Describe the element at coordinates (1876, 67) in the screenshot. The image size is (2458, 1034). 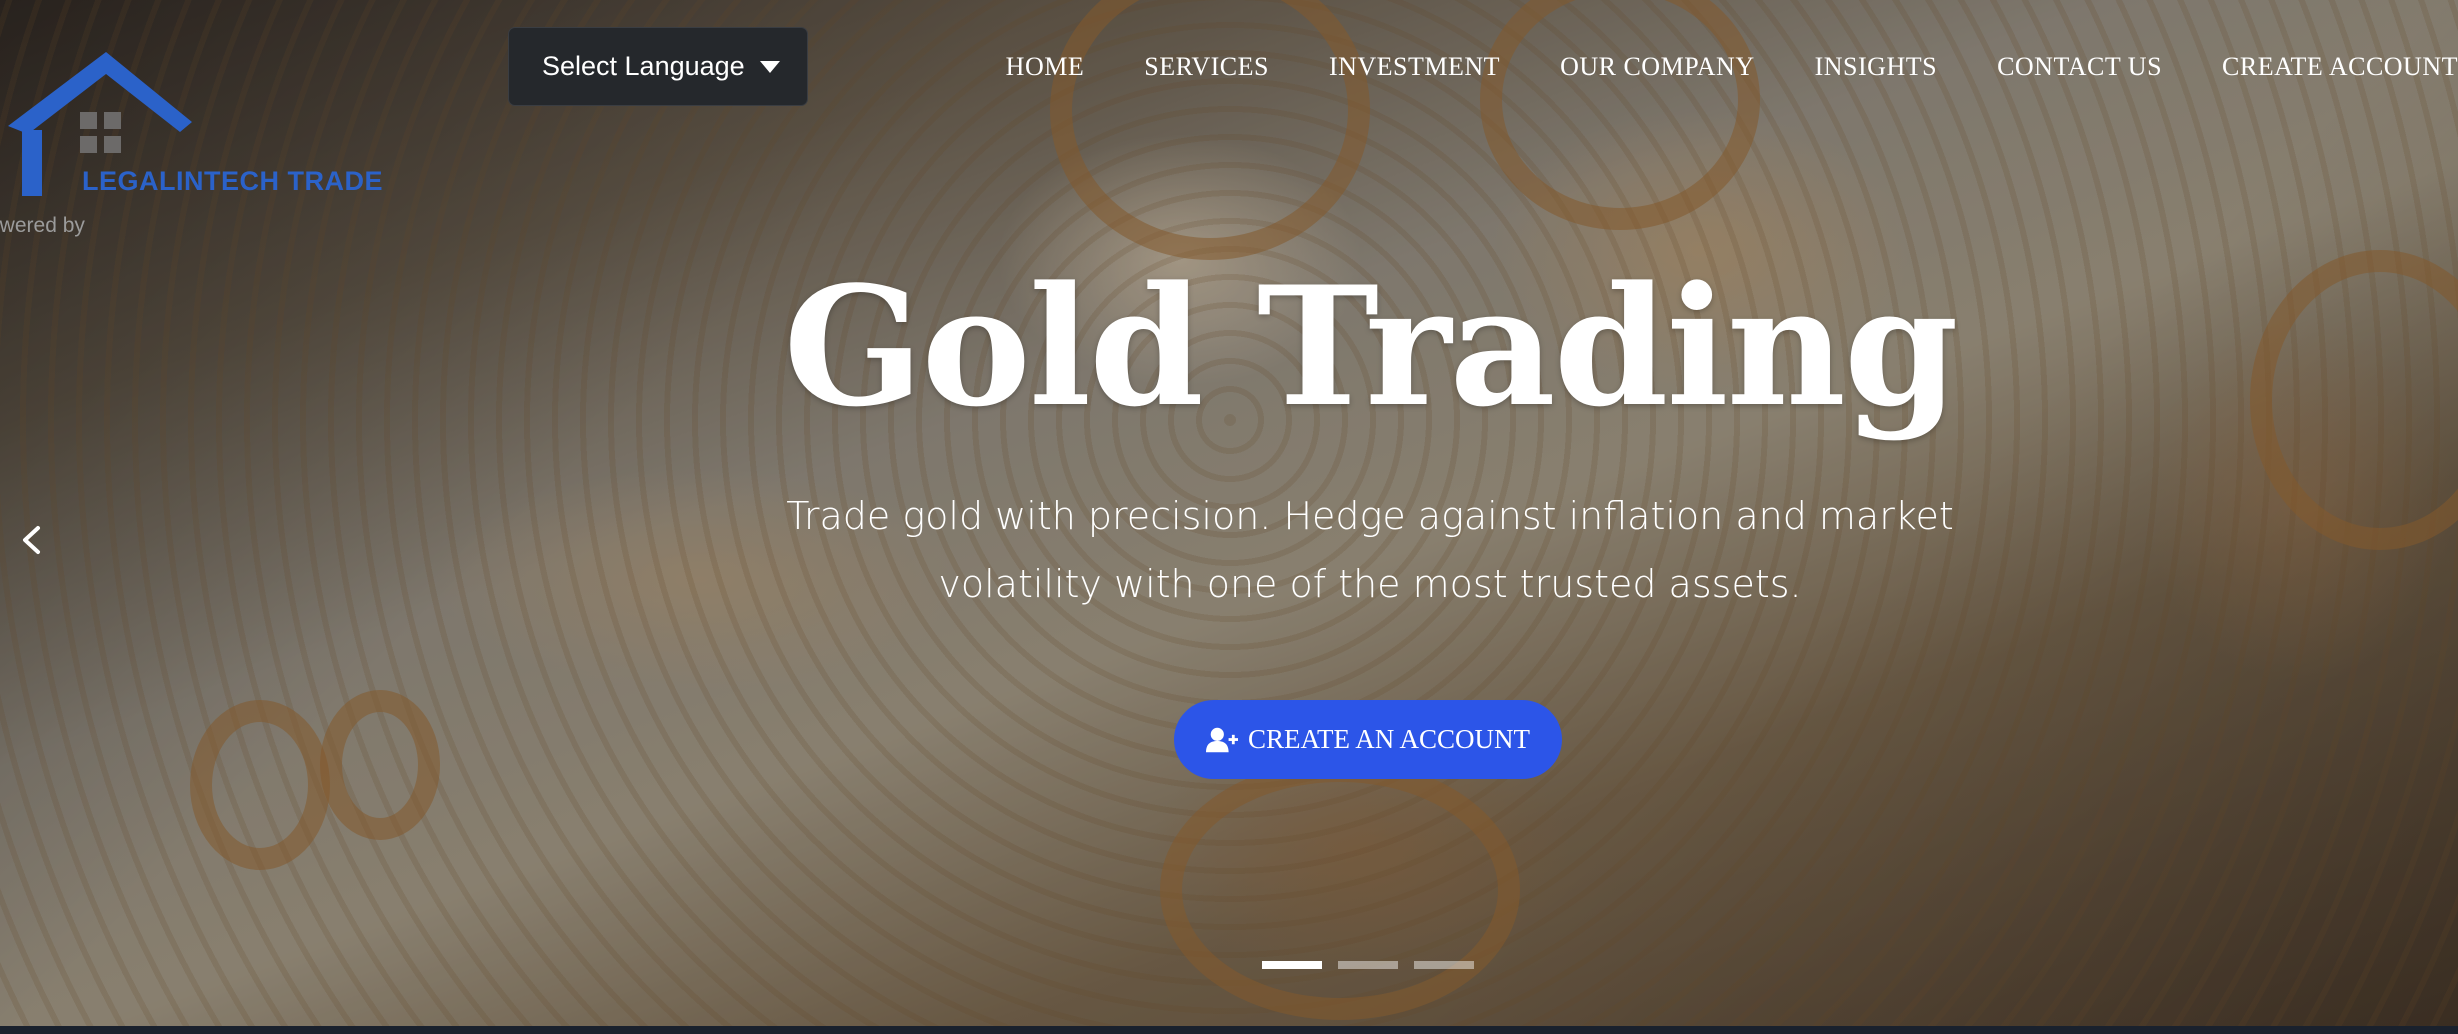
I see `nav-insights: INSIGHTS` at that location.